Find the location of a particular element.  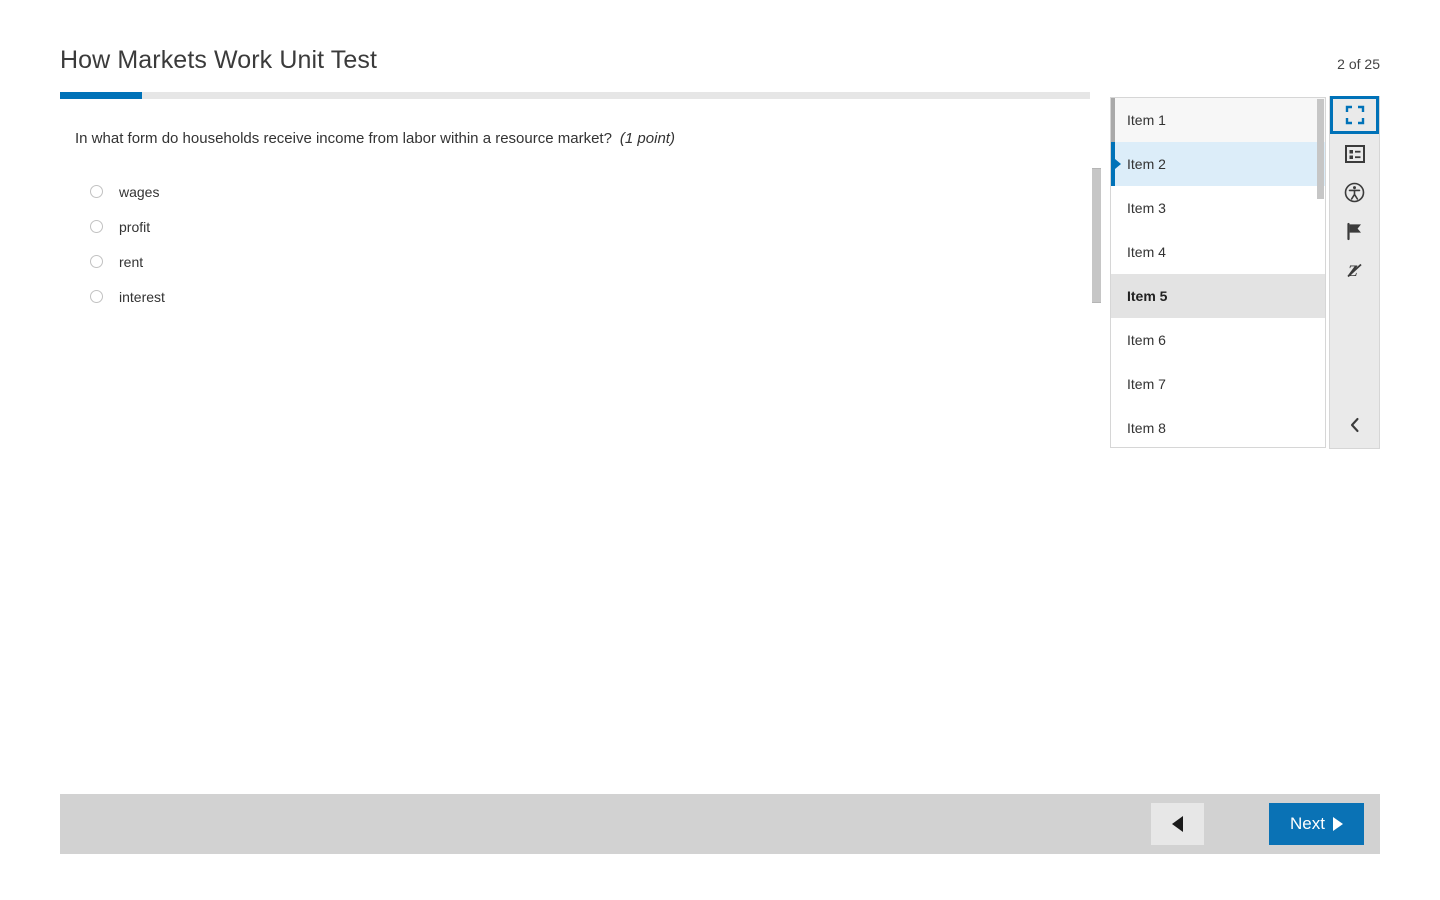

tool-rail: Z is located at coordinates (1354, 272).